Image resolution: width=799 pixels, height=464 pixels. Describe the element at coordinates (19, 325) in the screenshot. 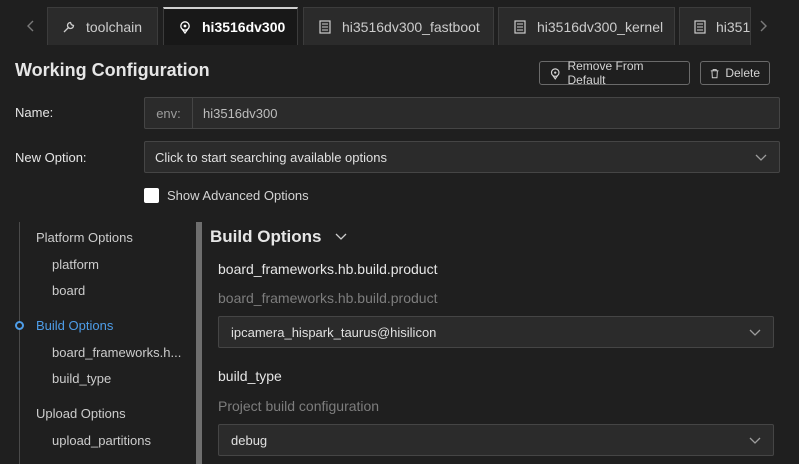

I see `active-section-indicator` at that location.